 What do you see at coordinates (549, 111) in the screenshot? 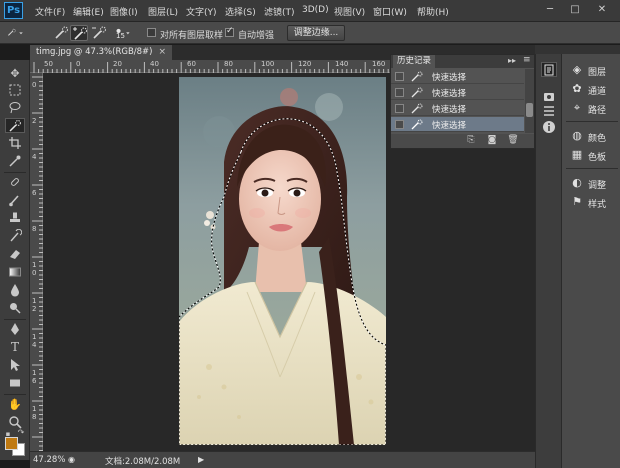
I see `properties-panel-icon` at bounding box center [549, 111].